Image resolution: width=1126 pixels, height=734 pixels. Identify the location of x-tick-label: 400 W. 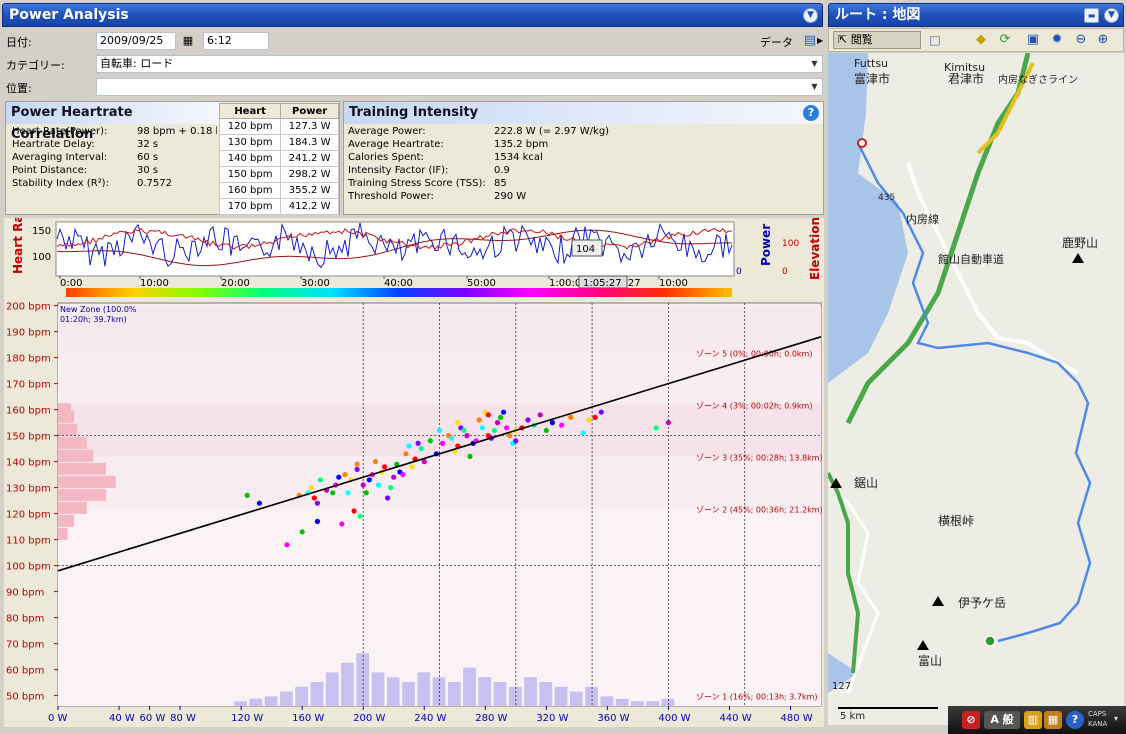
(674, 718).